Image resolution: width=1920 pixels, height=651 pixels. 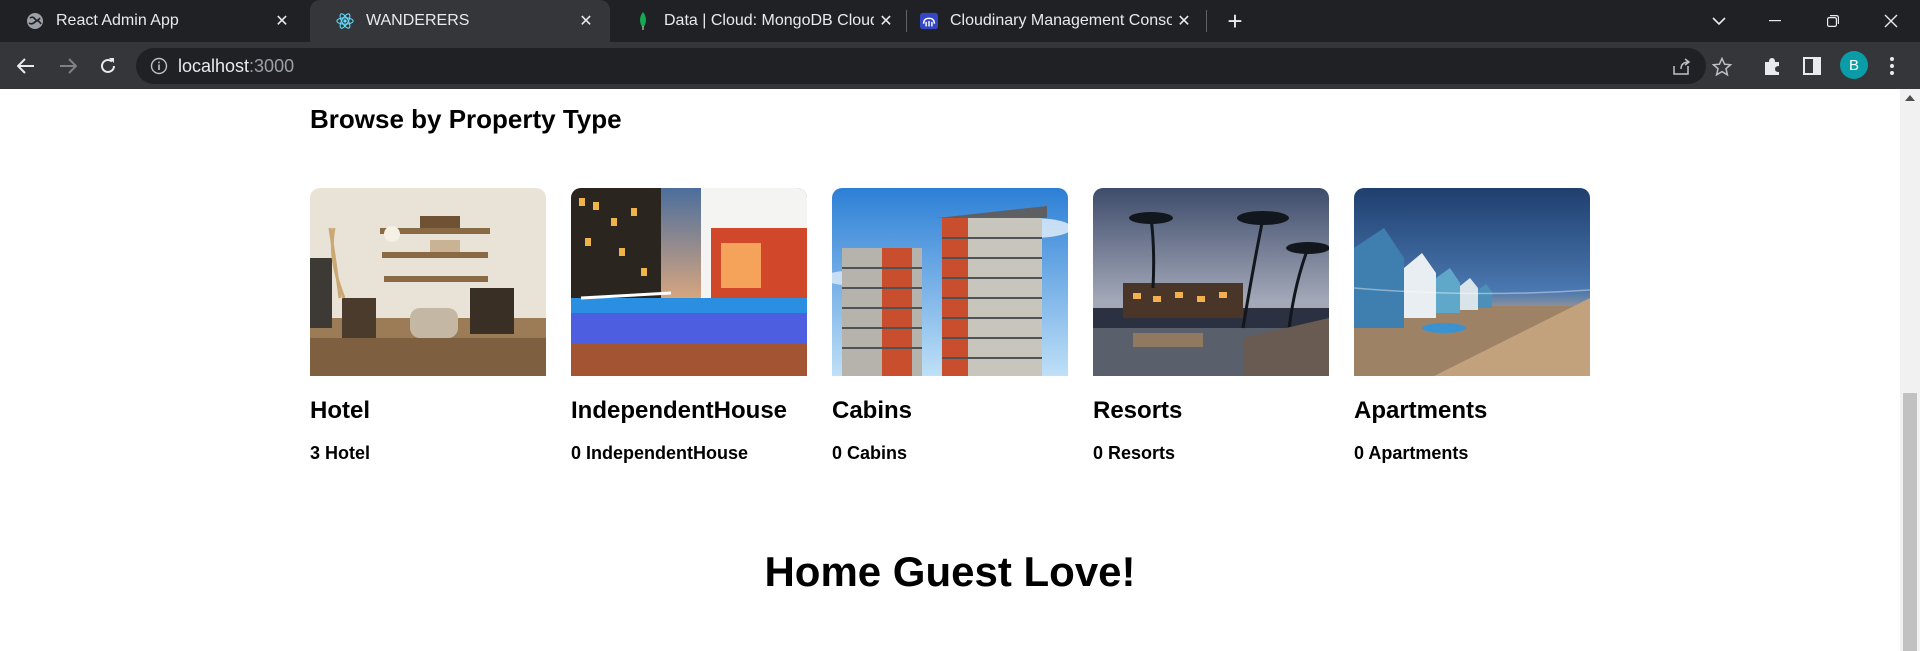 What do you see at coordinates (159, 66) in the screenshot?
I see `site-info-icon` at bounding box center [159, 66].